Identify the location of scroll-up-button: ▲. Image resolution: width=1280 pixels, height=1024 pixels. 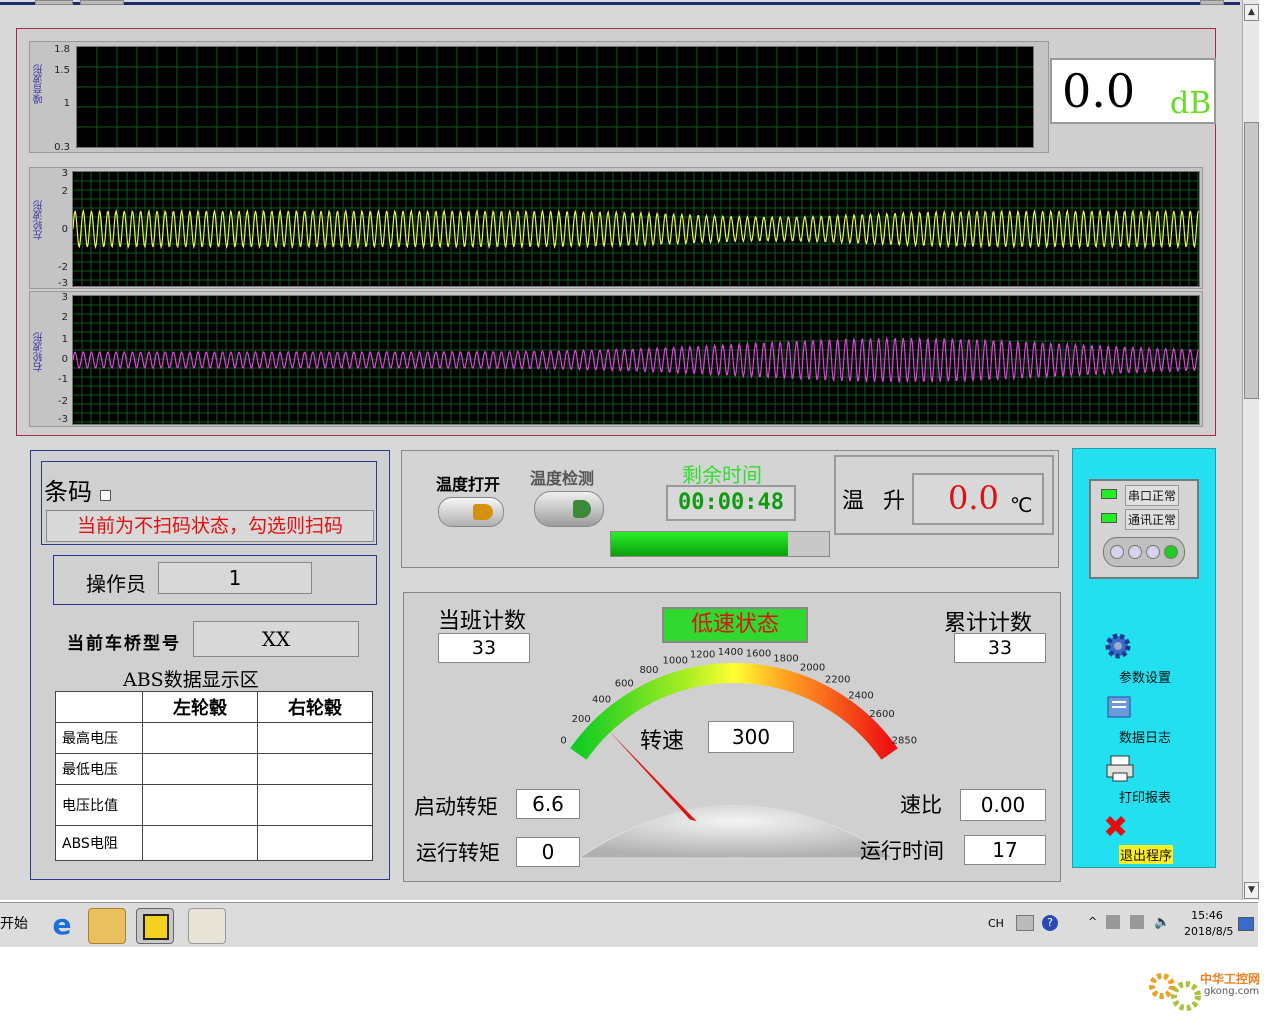
(1251, 12).